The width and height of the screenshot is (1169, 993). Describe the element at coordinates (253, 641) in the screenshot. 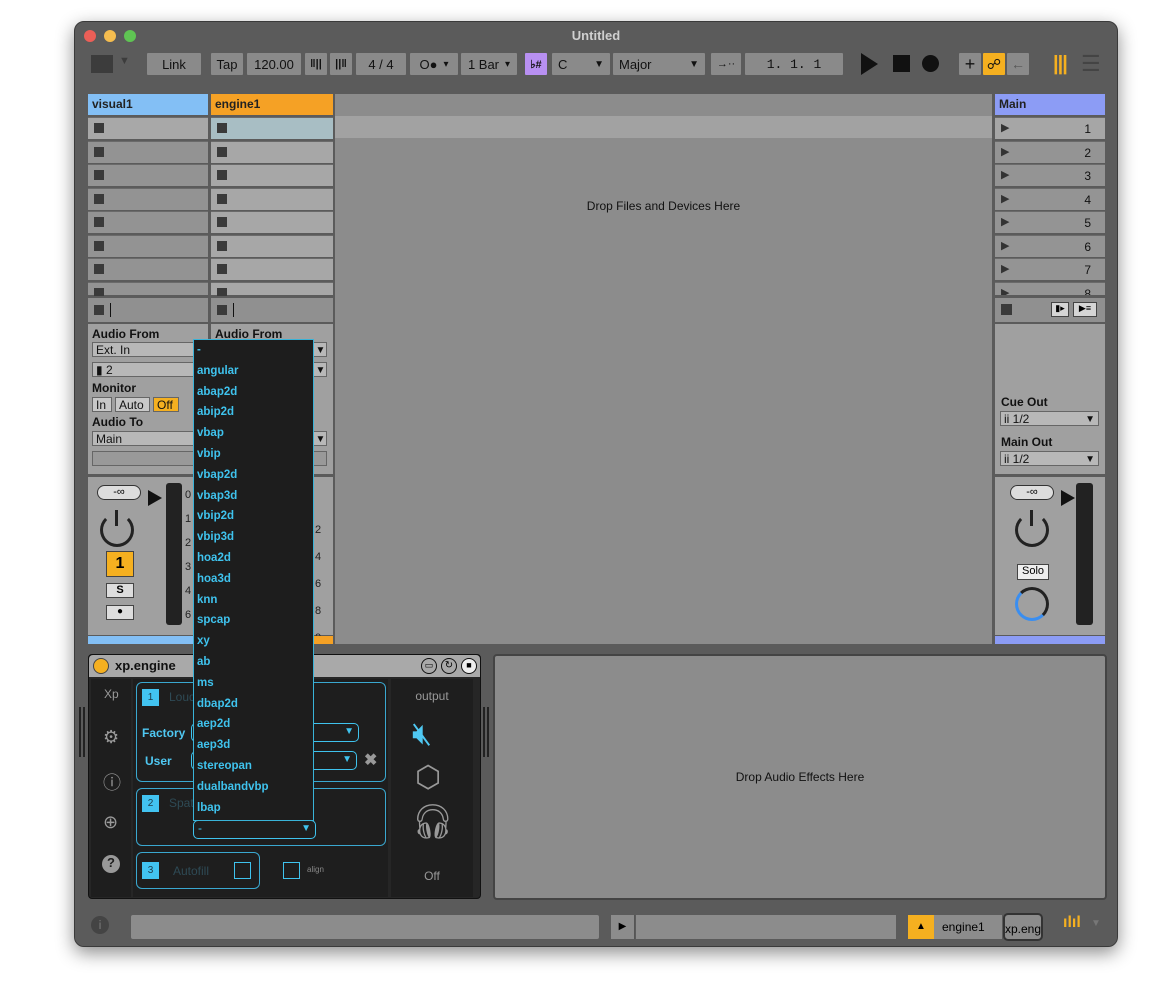

I see `menu-item: xy` at that location.